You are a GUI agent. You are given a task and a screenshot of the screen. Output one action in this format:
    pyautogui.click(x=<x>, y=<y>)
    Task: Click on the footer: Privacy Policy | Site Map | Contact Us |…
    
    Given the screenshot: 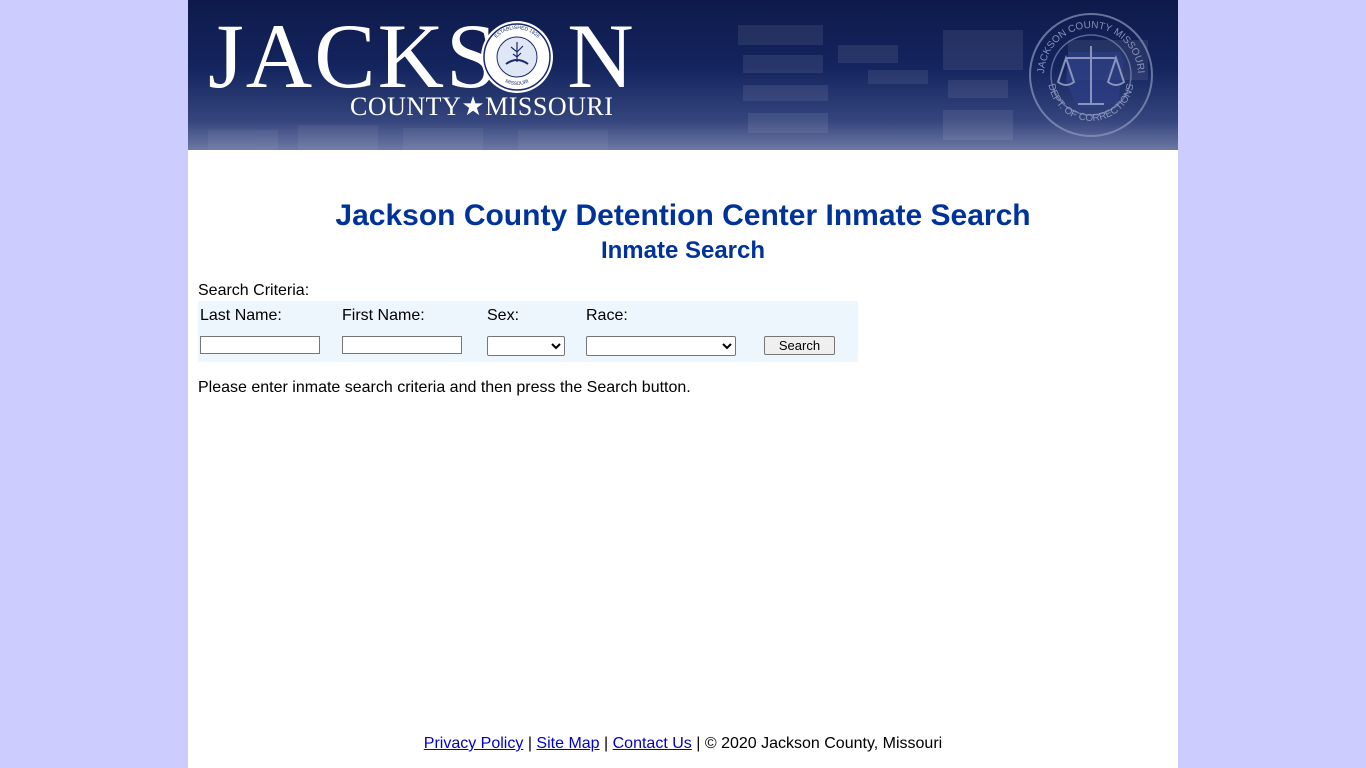 What is the action you would take?
    pyautogui.click(x=683, y=744)
    